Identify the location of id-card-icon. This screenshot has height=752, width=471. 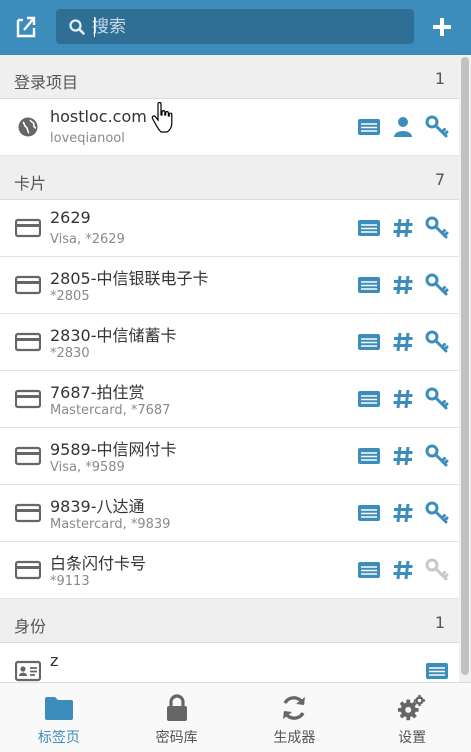
(28, 671).